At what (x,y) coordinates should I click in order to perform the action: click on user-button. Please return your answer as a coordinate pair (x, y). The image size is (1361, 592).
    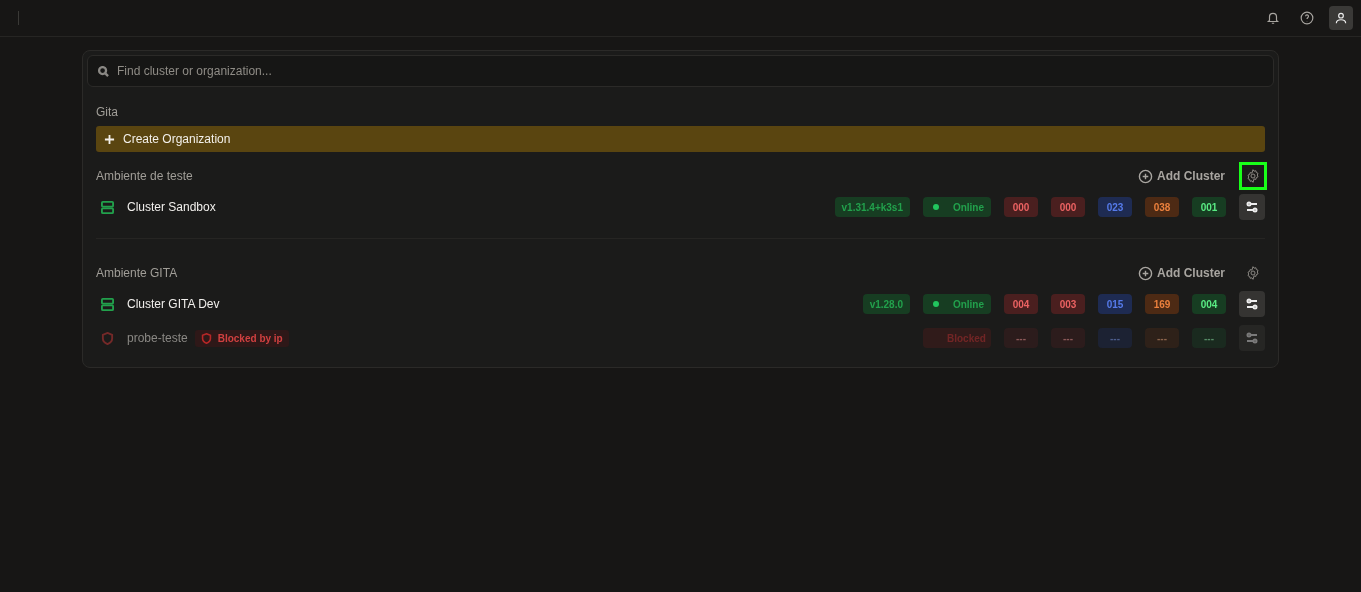
    Looking at the image, I should click on (1341, 18).